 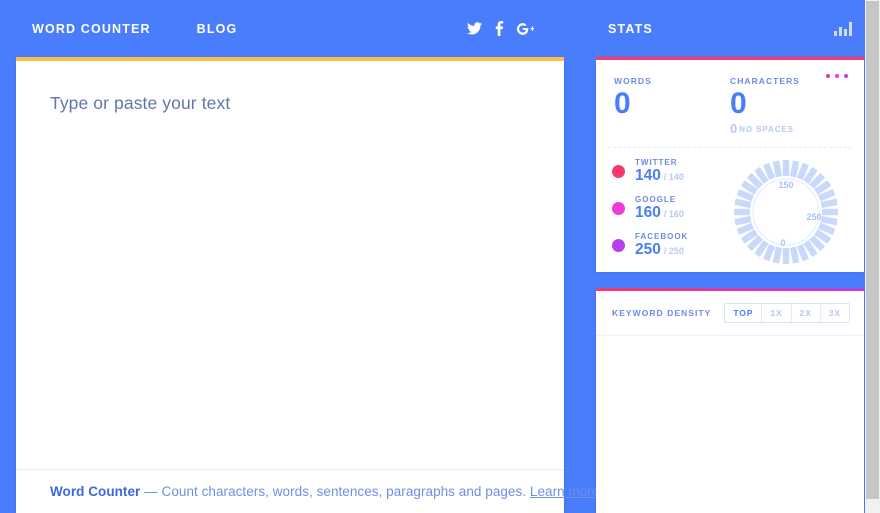 I want to click on facebook-glyph, so click(x=499, y=28).